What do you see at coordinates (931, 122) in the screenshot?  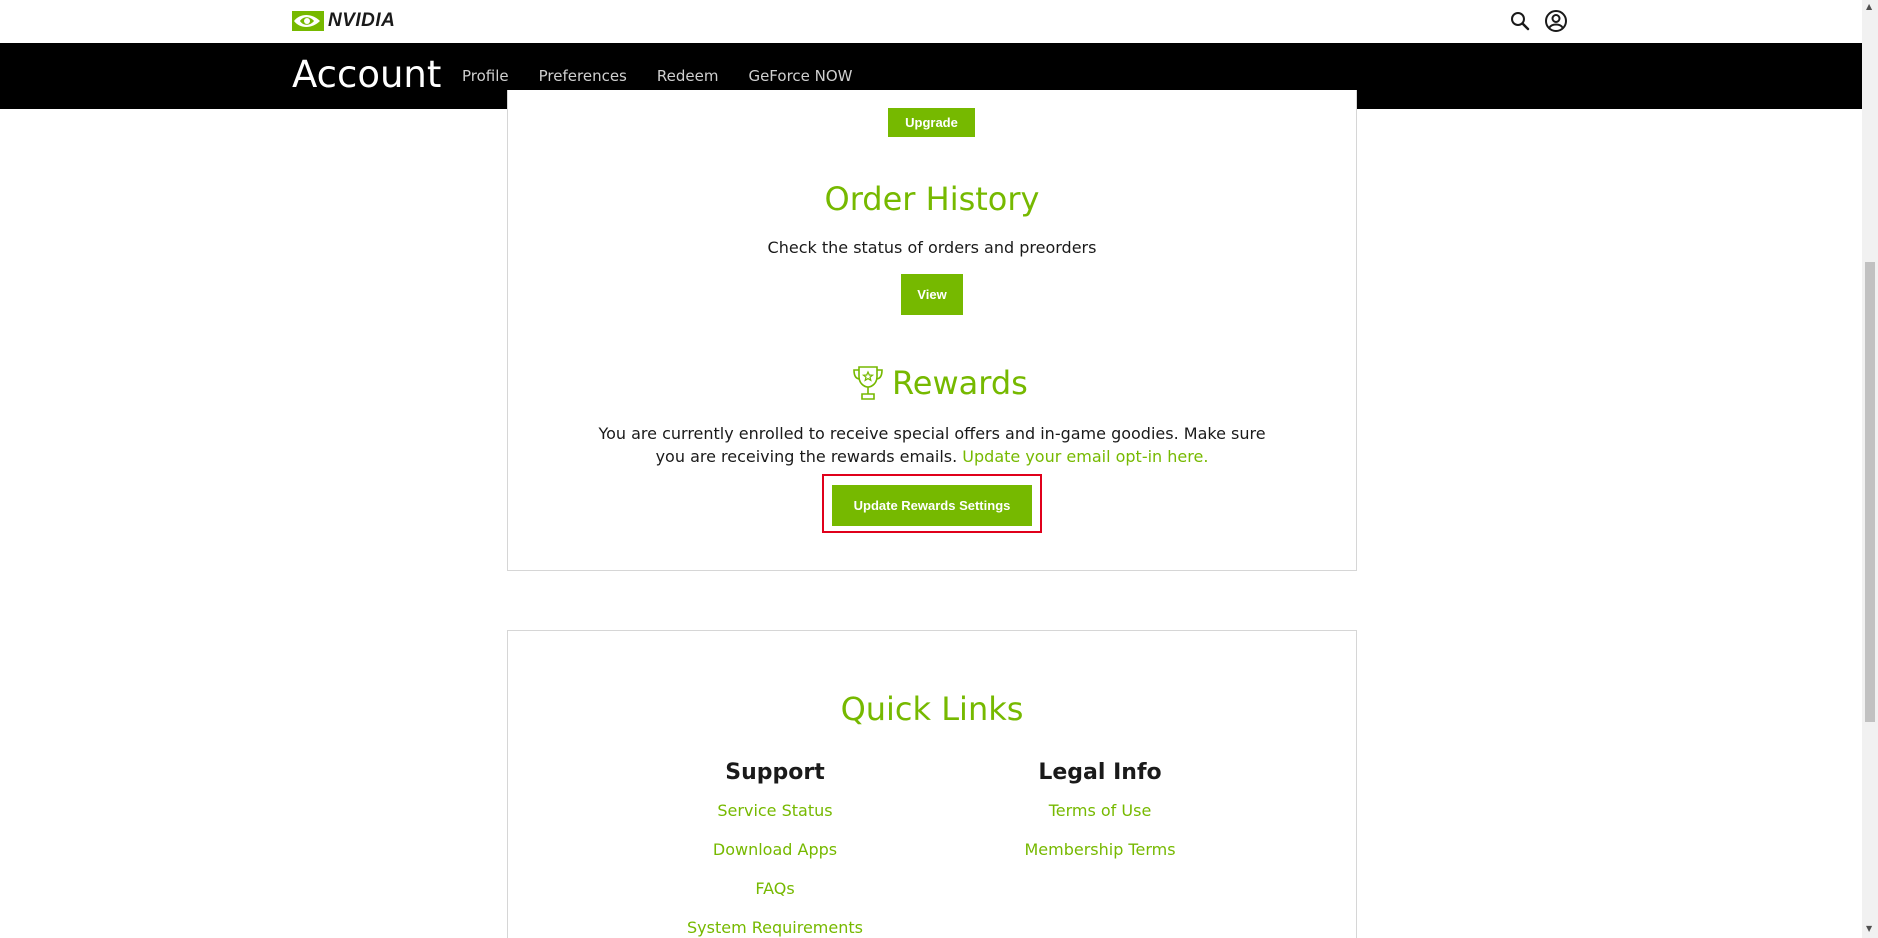 I see `upgrade-button: Upgrade` at bounding box center [931, 122].